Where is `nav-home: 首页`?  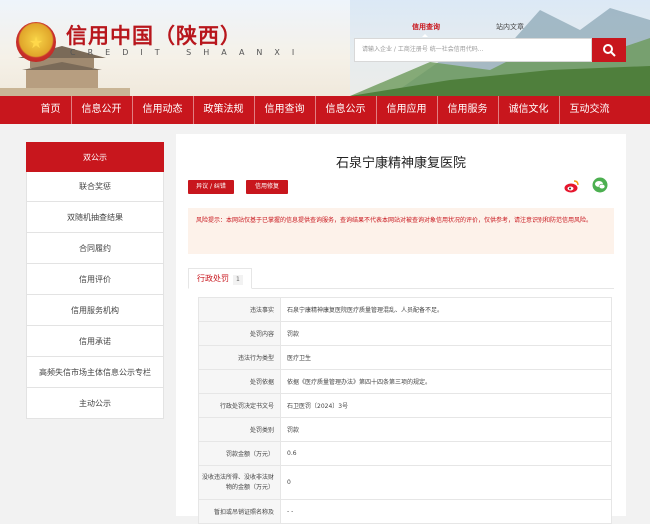
nav-home: 首页 is located at coordinates (51, 110).